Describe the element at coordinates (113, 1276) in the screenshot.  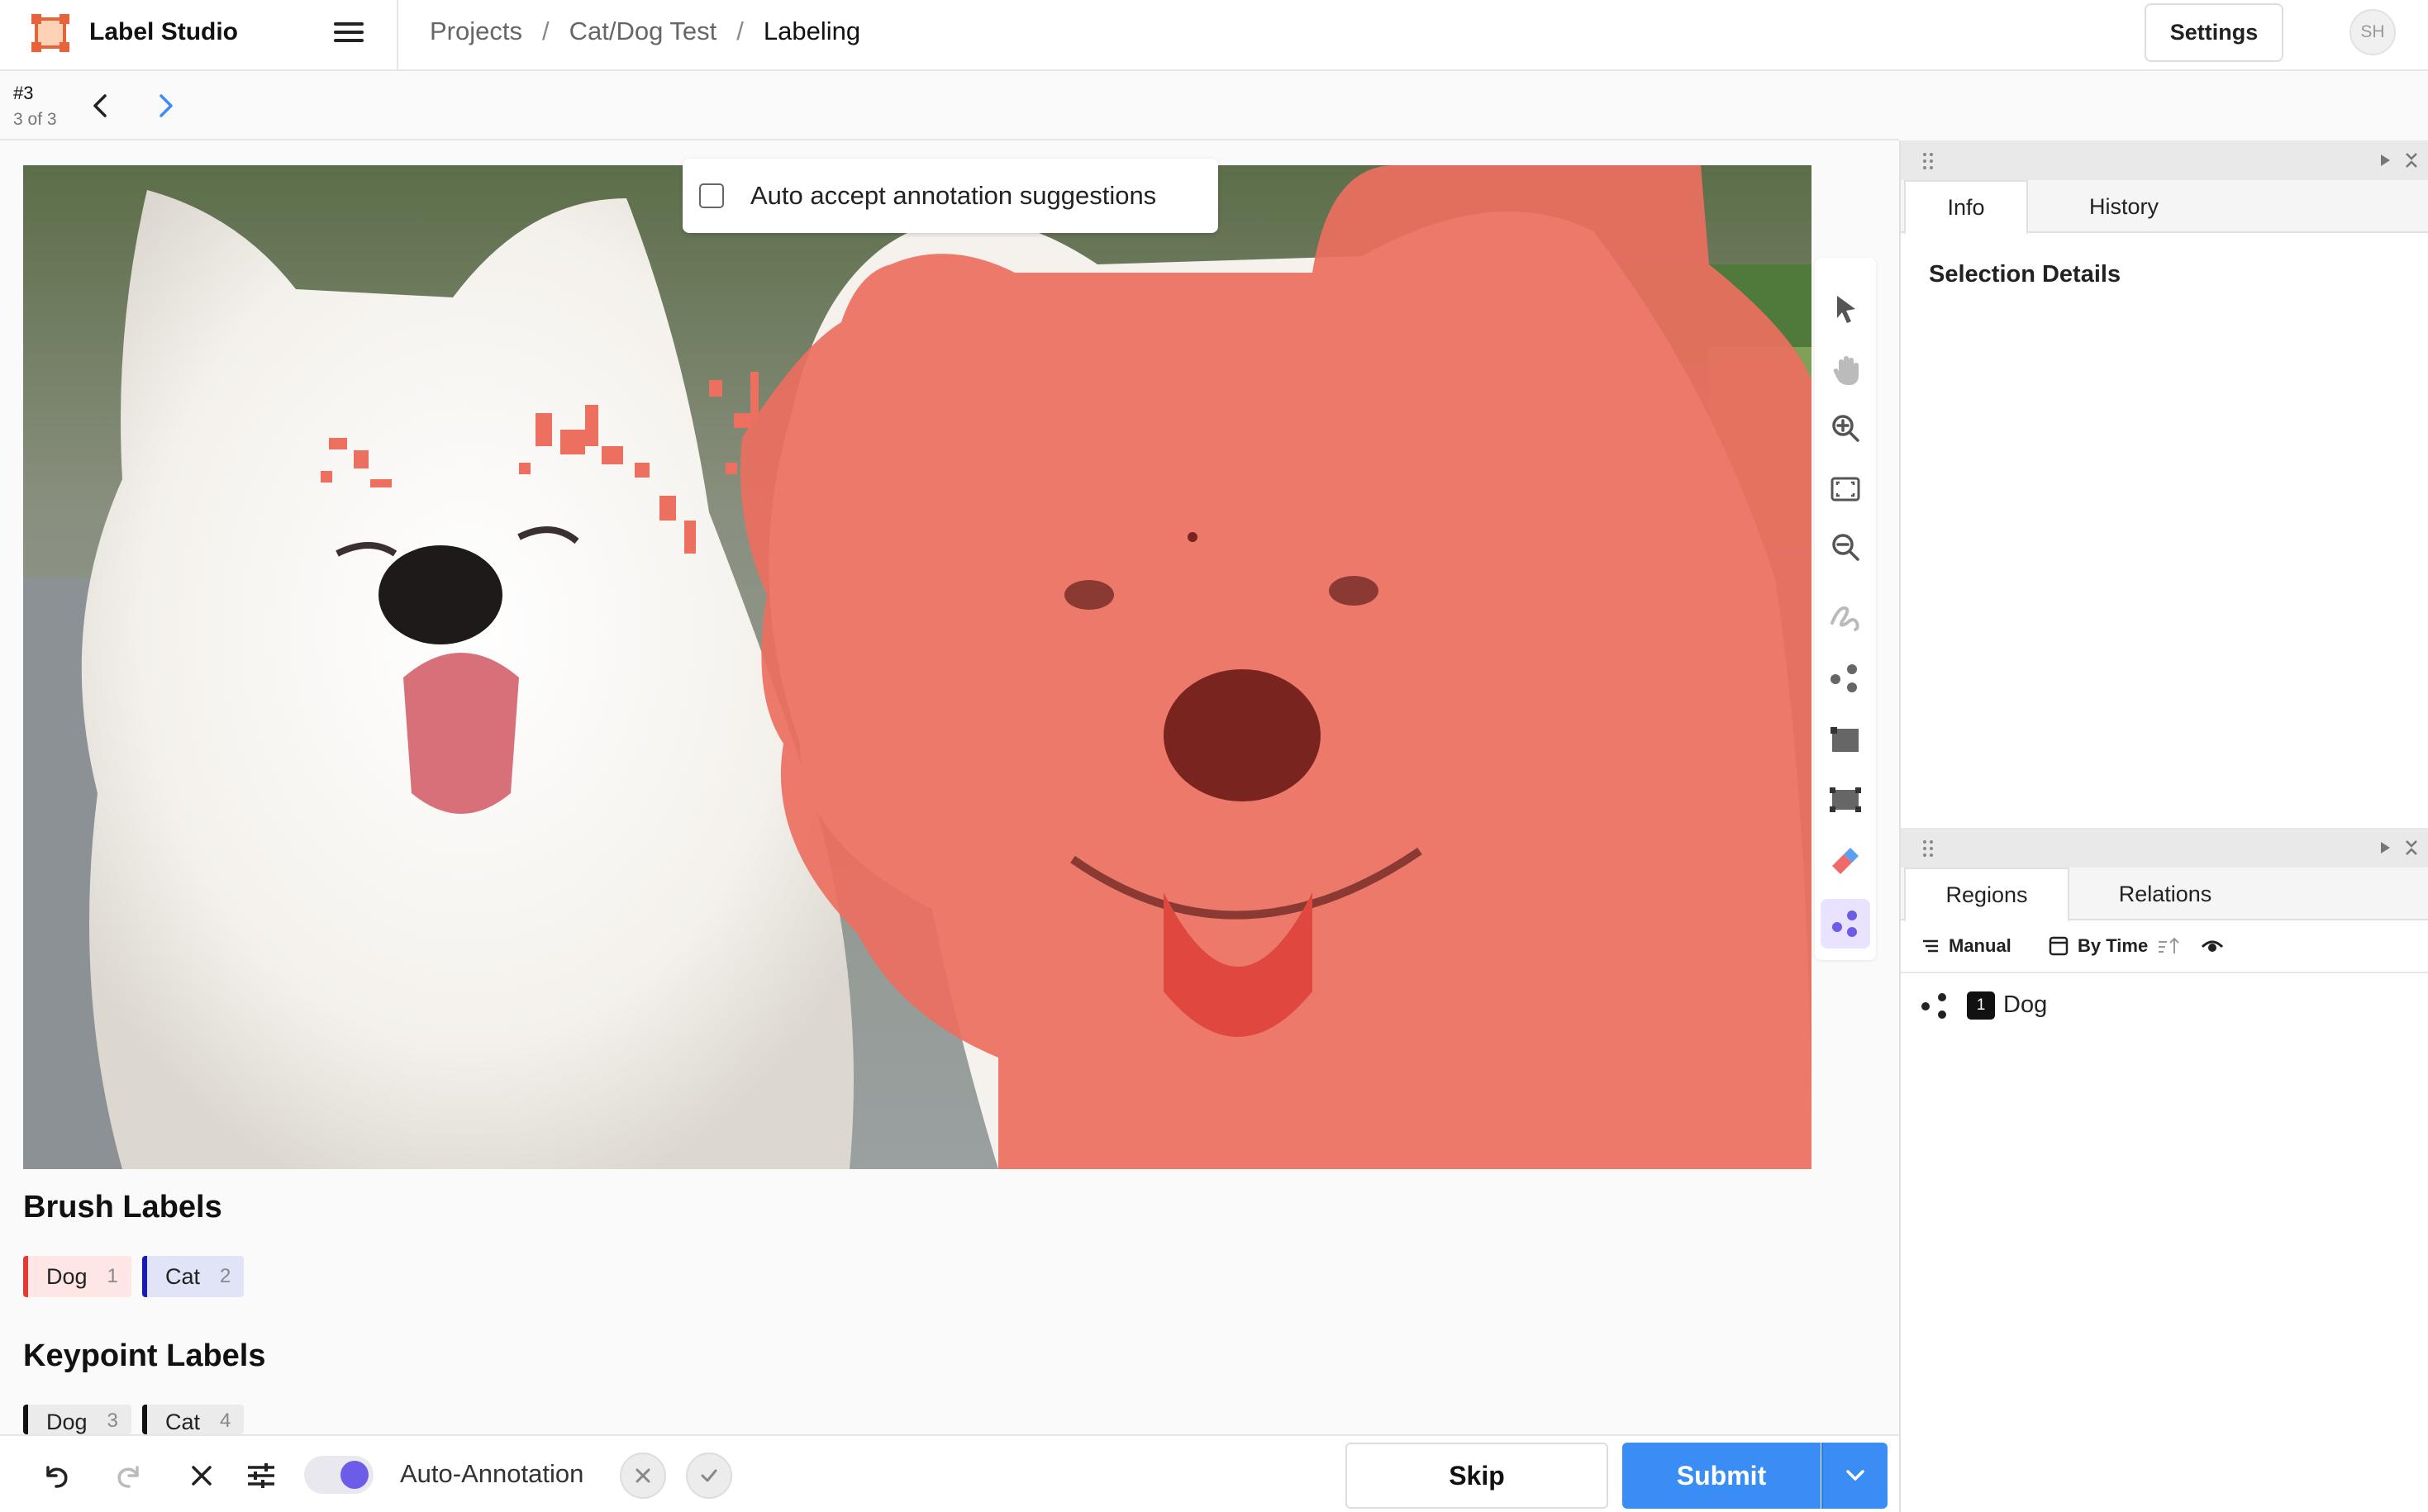
I see `label-hotkey: 1` at that location.